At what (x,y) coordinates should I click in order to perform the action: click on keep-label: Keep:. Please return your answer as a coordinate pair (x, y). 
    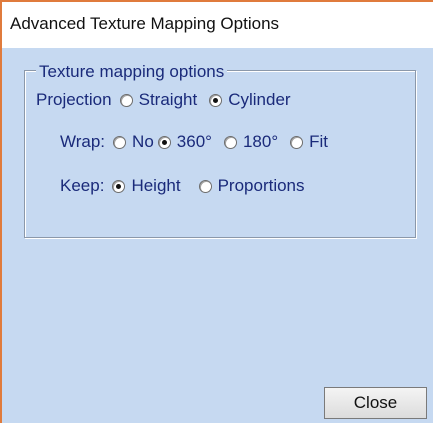
    Looking at the image, I should click on (82, 185).